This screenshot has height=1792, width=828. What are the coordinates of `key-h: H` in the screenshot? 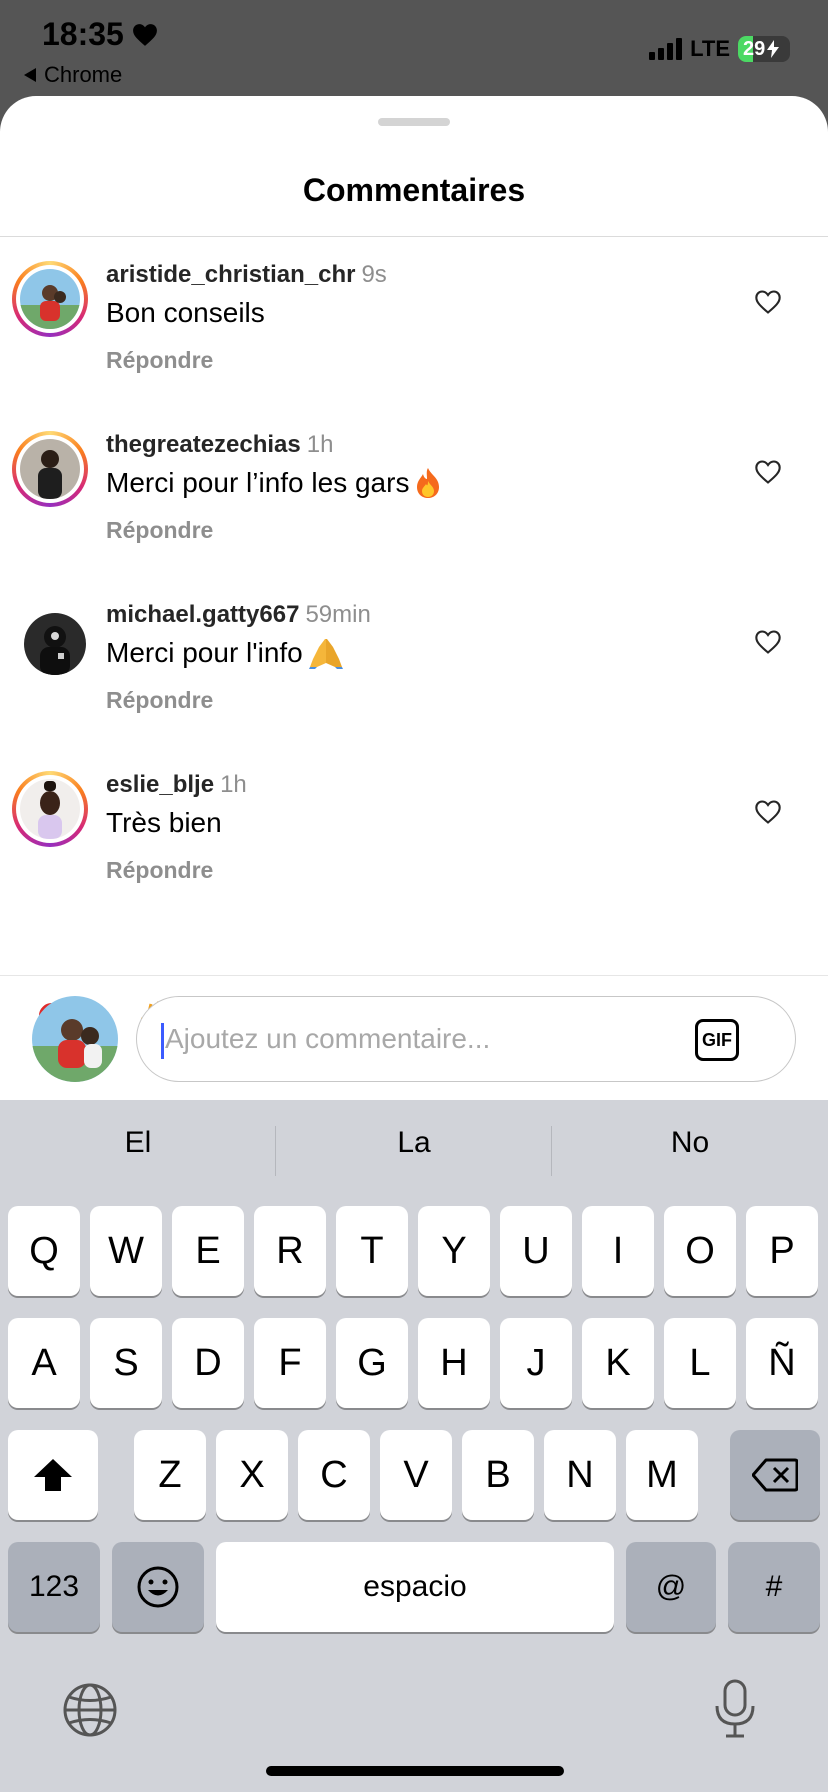 It's located at (454, 1363).